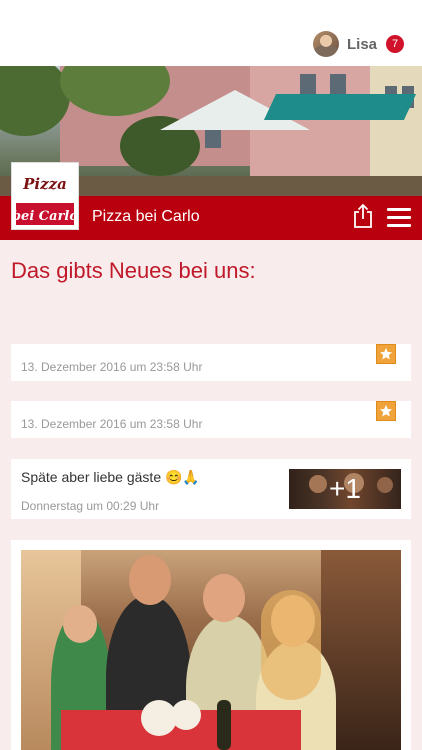  I want to click on more-photos-count: +1, so click(345, 489).